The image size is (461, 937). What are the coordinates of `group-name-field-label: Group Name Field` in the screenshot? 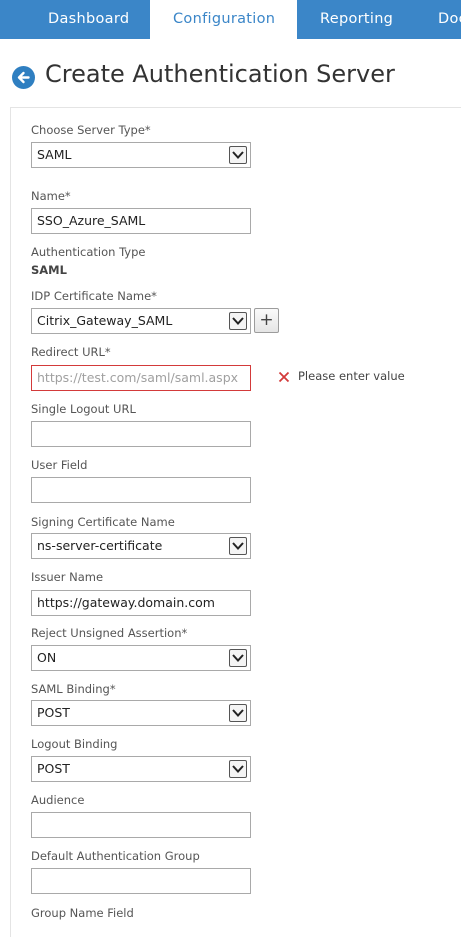 It's located at (82, 913).